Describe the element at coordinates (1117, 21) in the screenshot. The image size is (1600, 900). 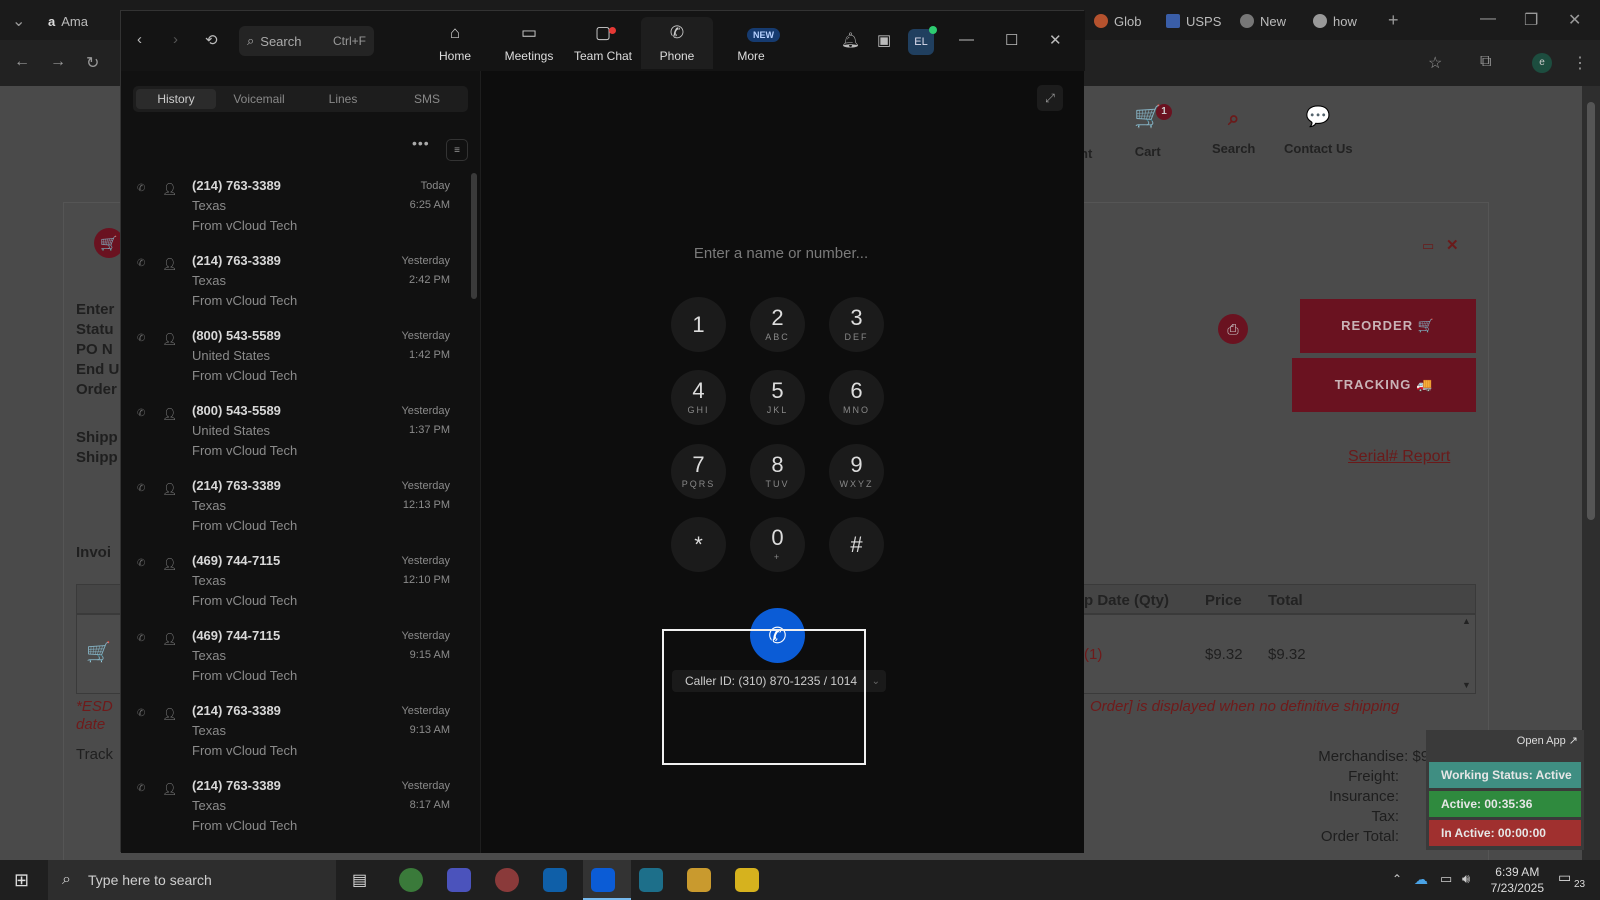
I see `browser-tab-glob: Glob` at that location.